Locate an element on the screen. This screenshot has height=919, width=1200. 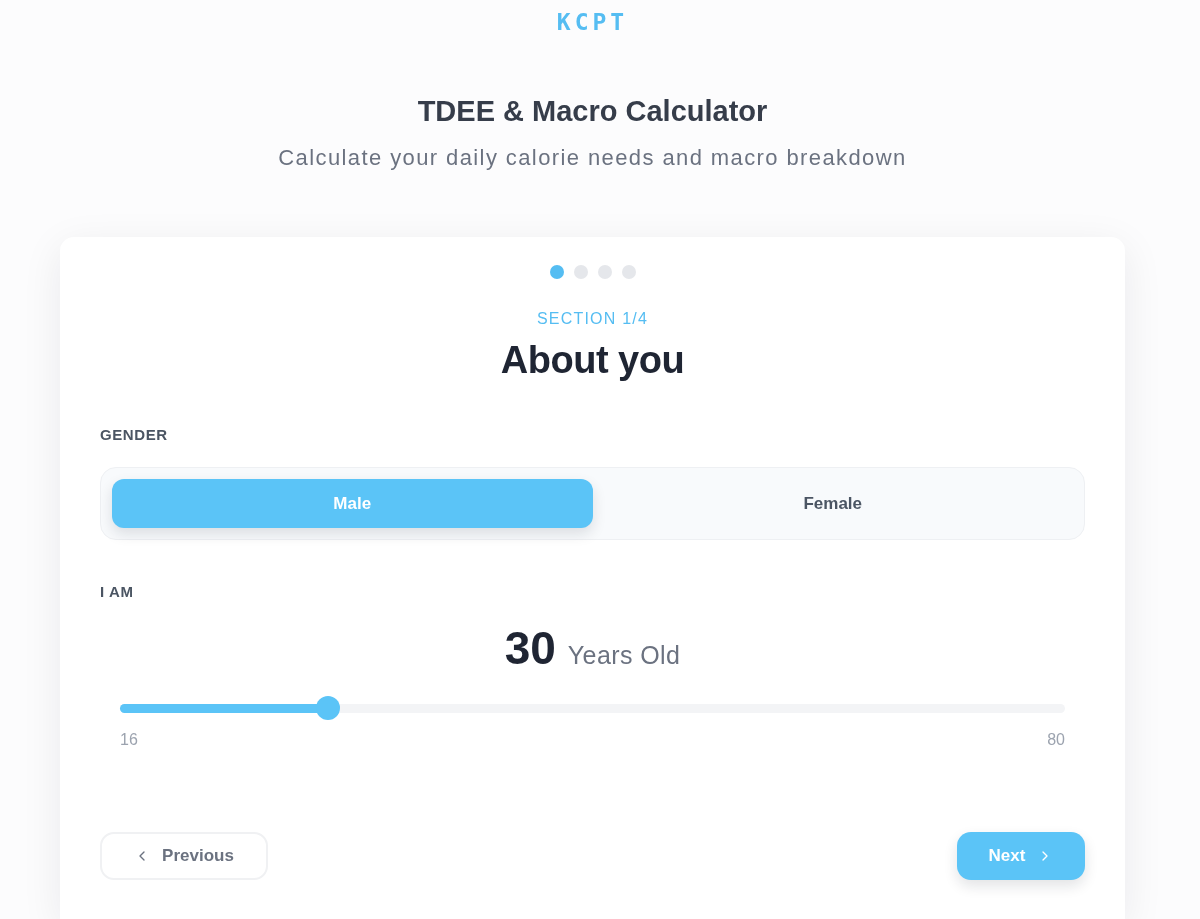
gender-option: Female is located at coordinates (832, 503).